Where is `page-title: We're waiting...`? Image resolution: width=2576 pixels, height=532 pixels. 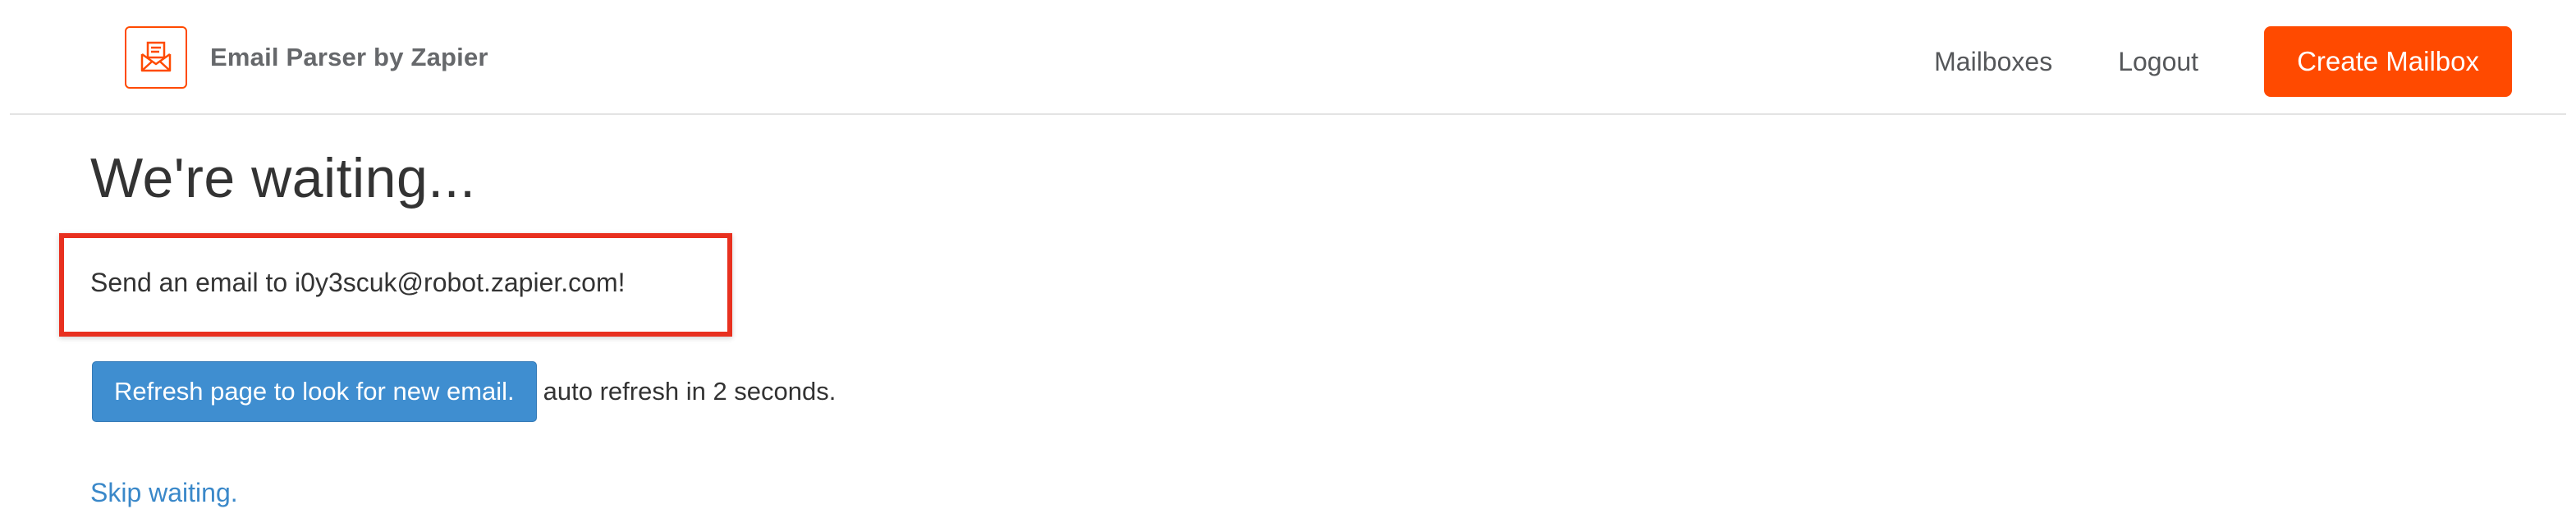
page-title: We're waiting... is located at coordinates (283, 178).